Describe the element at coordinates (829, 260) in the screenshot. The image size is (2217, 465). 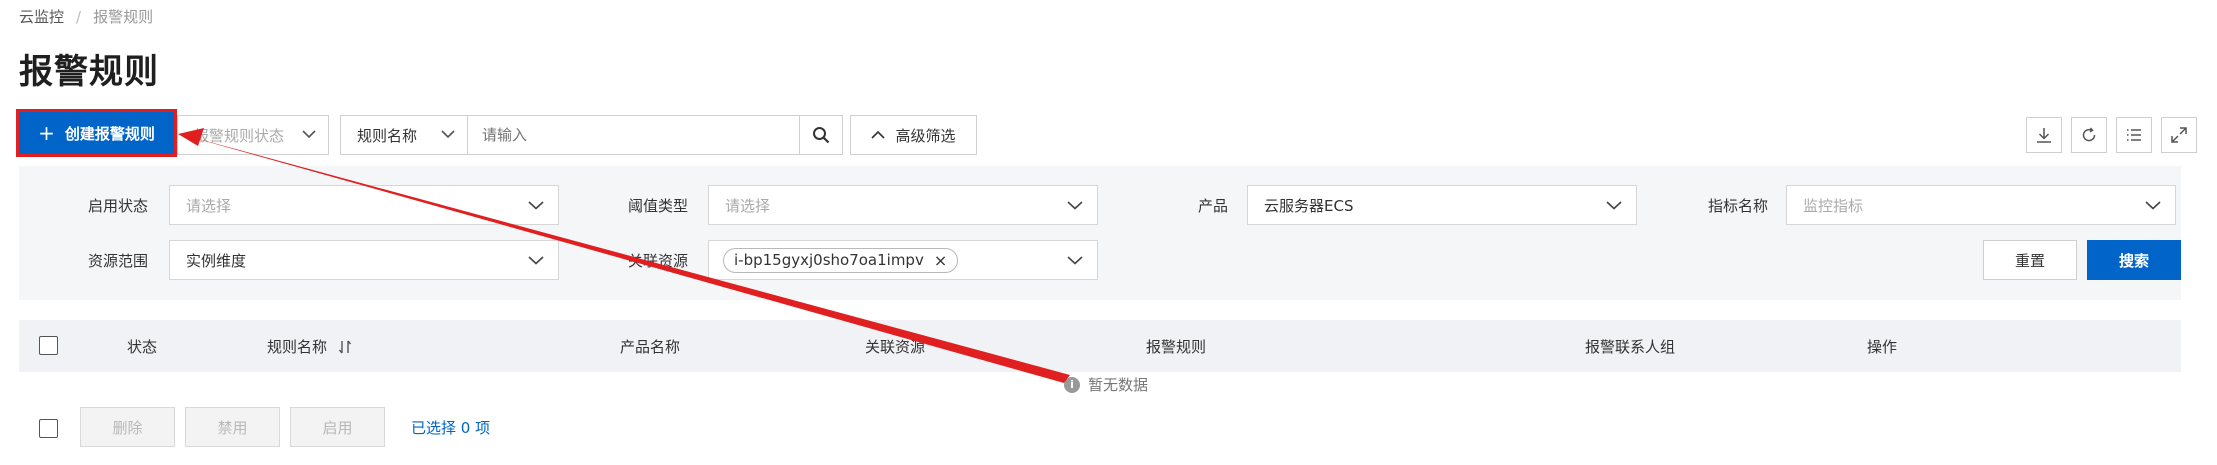
I see `resource-tag-label: i-bp15gyxj0sho7oa1impv` at that location.